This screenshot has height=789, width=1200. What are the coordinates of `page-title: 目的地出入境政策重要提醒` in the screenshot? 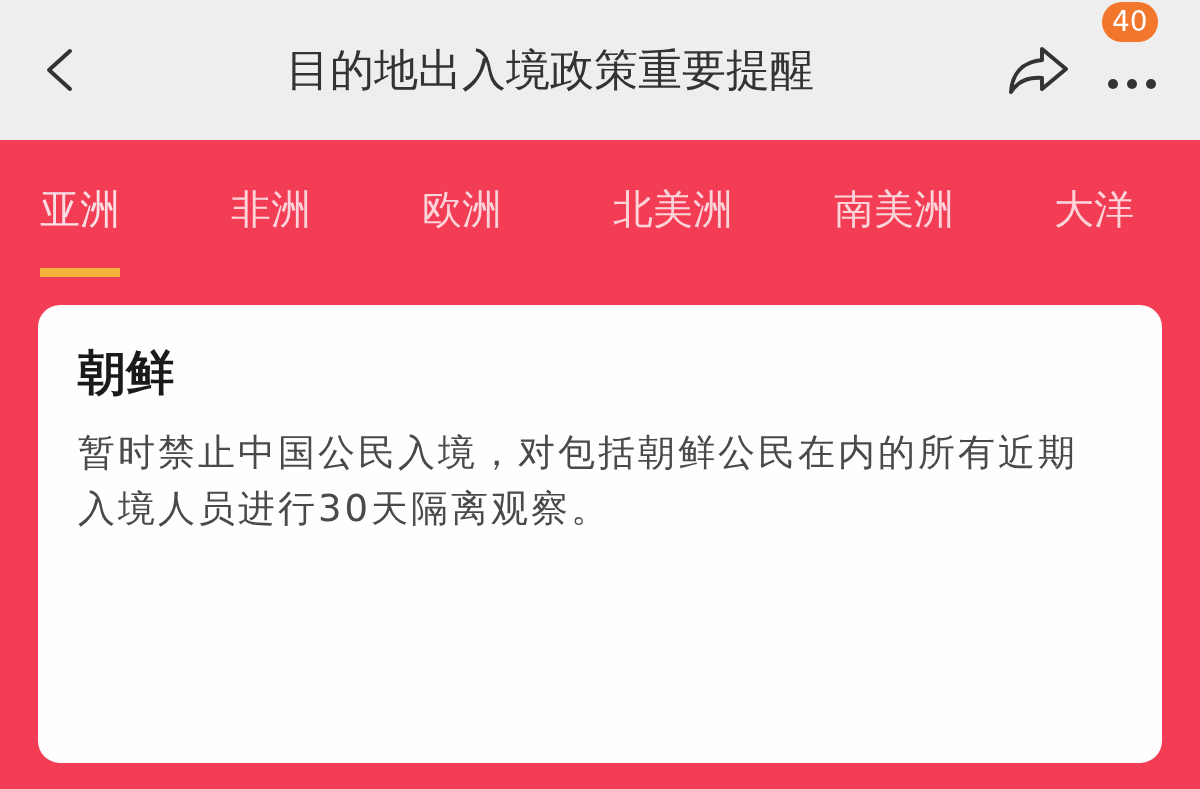 It's located at (550, 69).